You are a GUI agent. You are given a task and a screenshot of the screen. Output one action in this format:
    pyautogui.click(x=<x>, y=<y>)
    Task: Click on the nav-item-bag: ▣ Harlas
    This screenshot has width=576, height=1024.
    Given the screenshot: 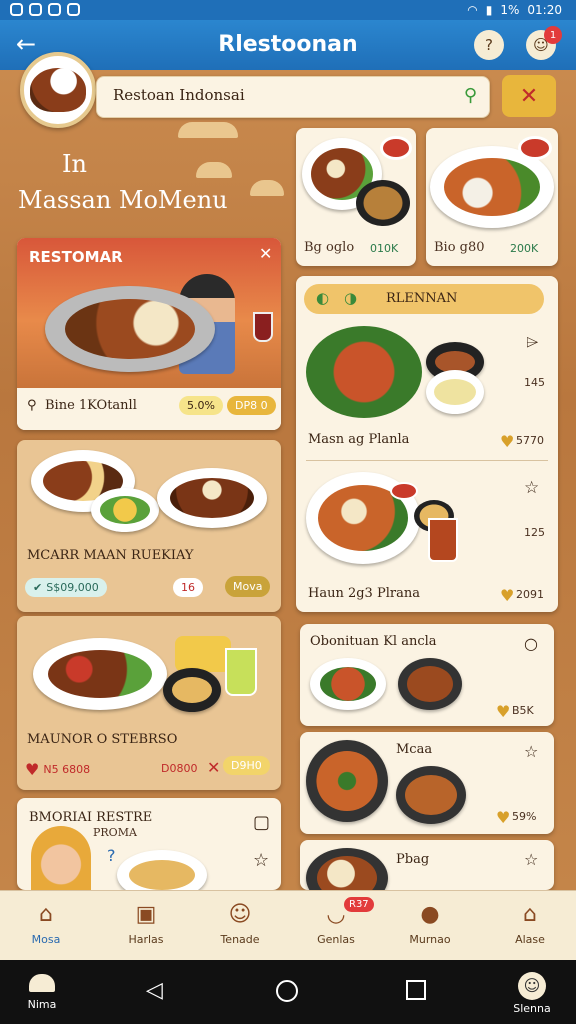 What is the action you would take?
    pyautogui.click(x=146, y=923)
    